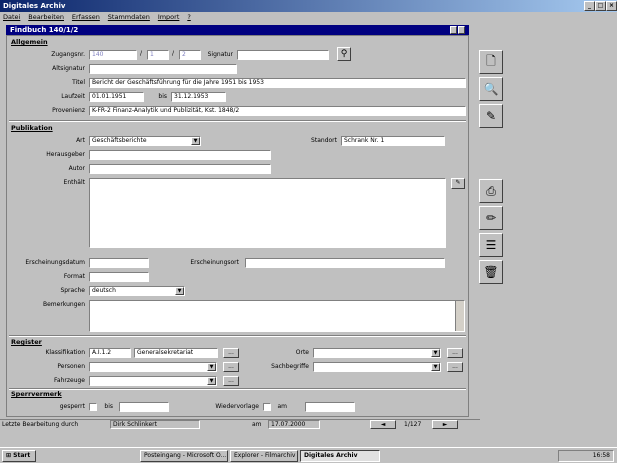 The height and width of the screenshot is (463, 617). I want to click on laufzeit-to-field: 31.12.1953, so click(198, 97).